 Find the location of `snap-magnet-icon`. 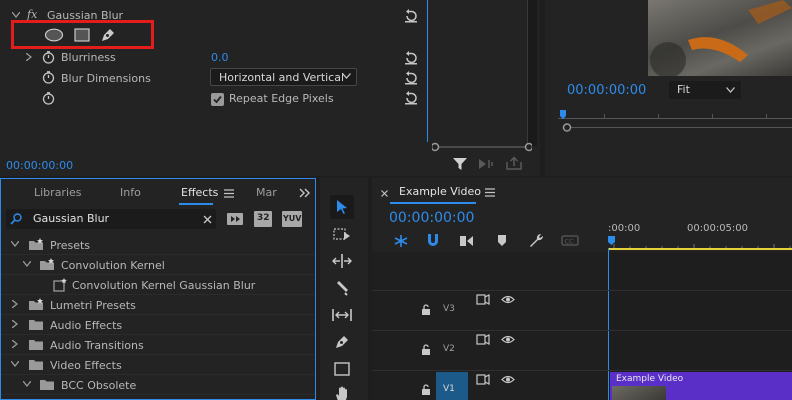

snap-magnet-icon is located at coordinates (433, 240).